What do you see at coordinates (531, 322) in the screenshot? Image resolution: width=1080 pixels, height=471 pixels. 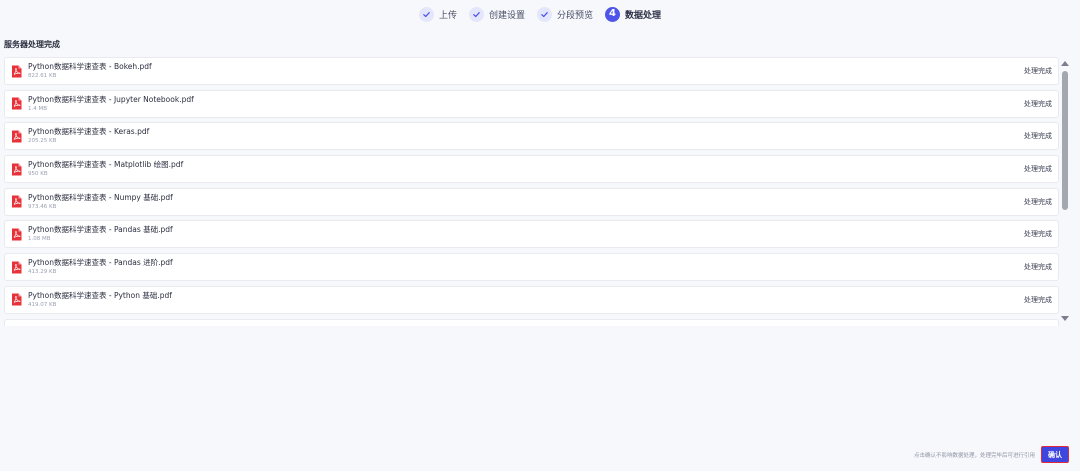 I see `file-list-item: Python数据科学速查表 - Scikit-Learn.pdf处理完成` at bounding box center [531, 322].